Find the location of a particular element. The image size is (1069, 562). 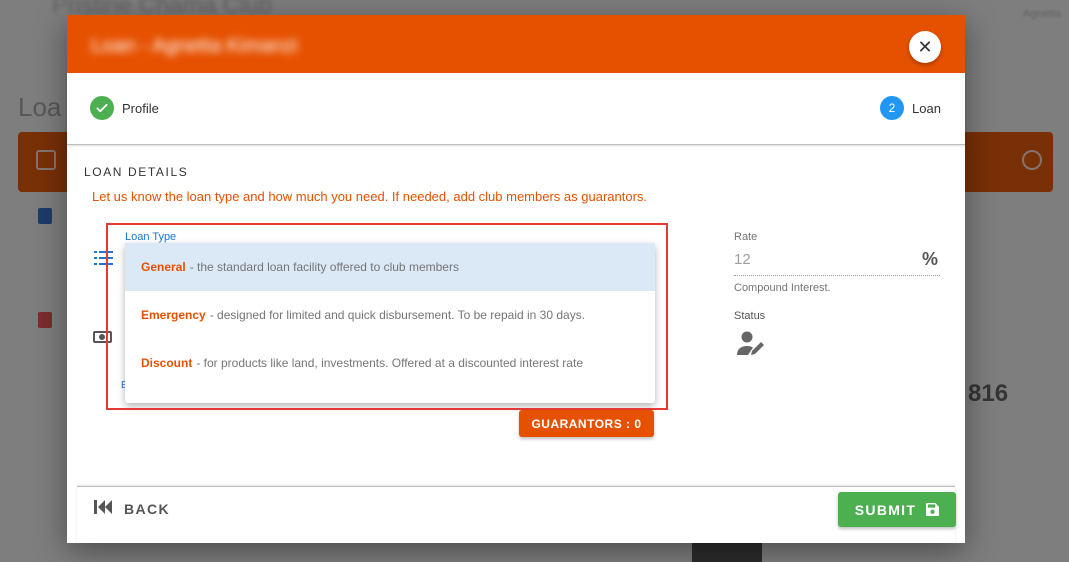

check-icon is located at coordinates (102, 108).